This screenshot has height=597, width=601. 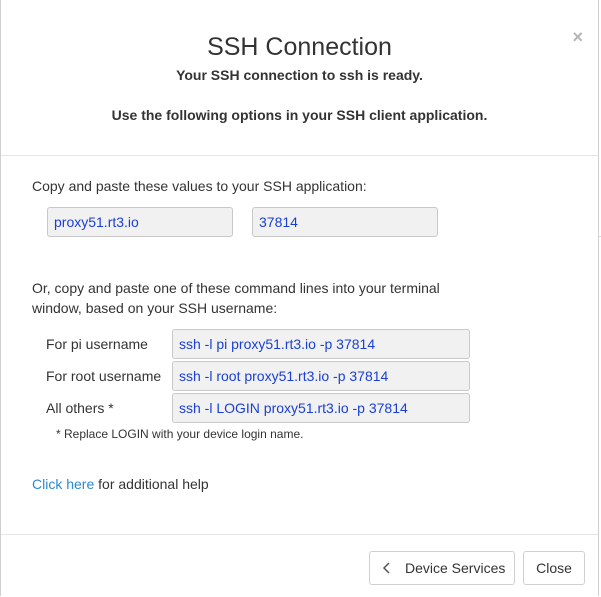 I want to click on port-field: 37814, so click(x=345, y=222).